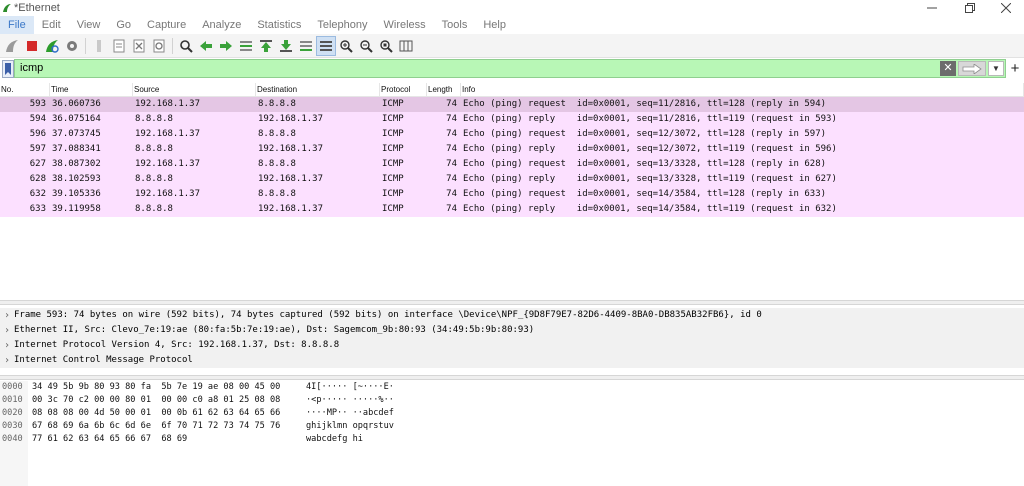 The width and height of the screenshot is (1024, 486). I want to click on save-file-icon, so click(119, 45).